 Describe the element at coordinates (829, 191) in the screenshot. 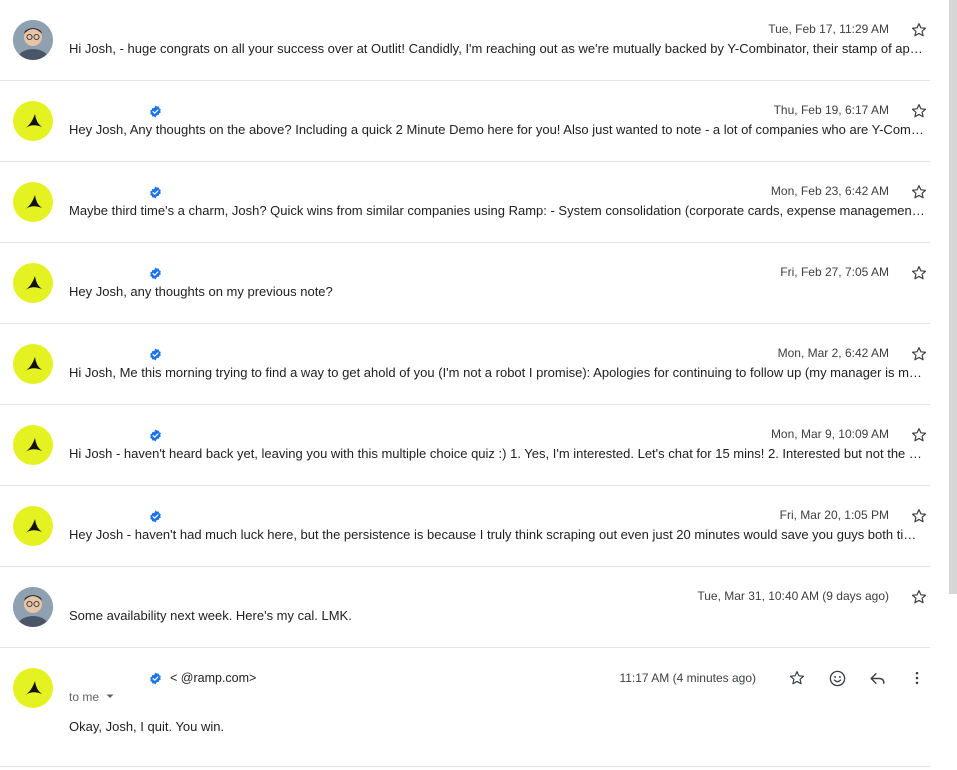

I see `message-date: Mon, Feb 23, 6:42 AM` at that location.